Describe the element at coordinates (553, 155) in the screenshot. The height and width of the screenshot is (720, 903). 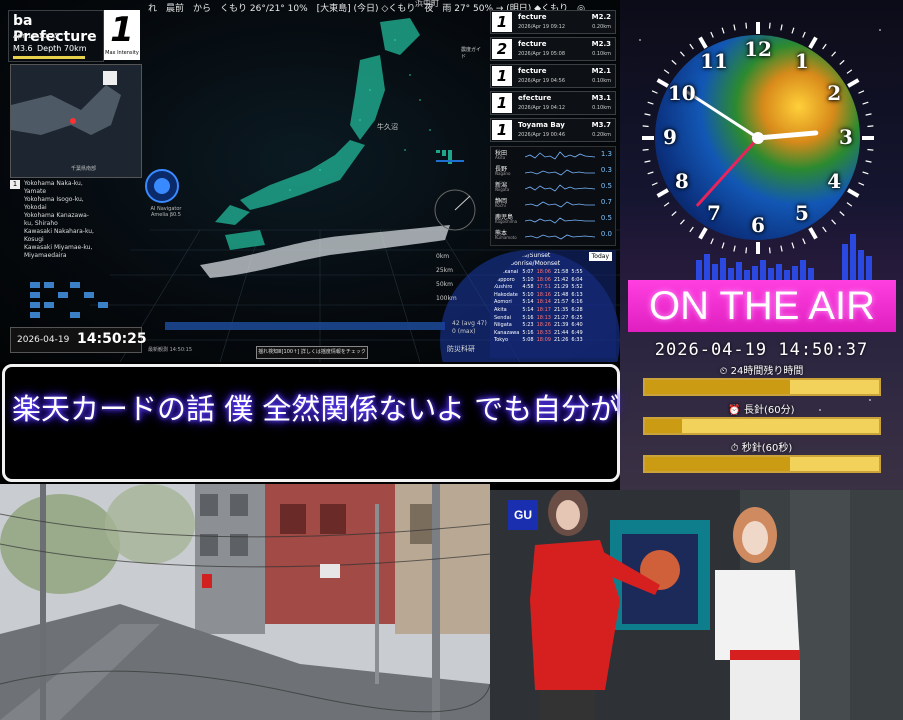
I see `seismograph-row: 秋田 Akita 1.3` at that location.